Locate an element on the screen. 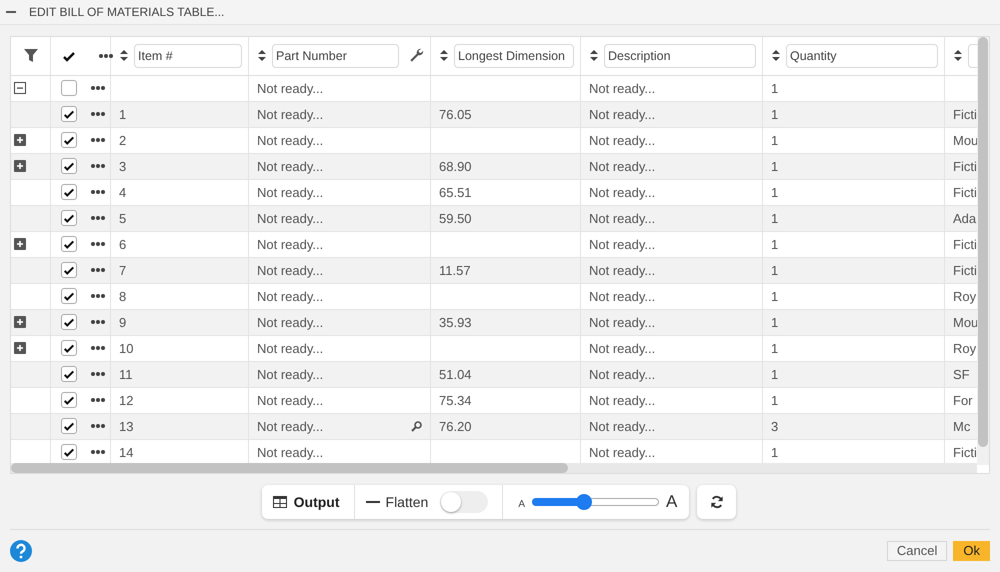  table-cell: 59.50 is located at coordinates (455, 218).